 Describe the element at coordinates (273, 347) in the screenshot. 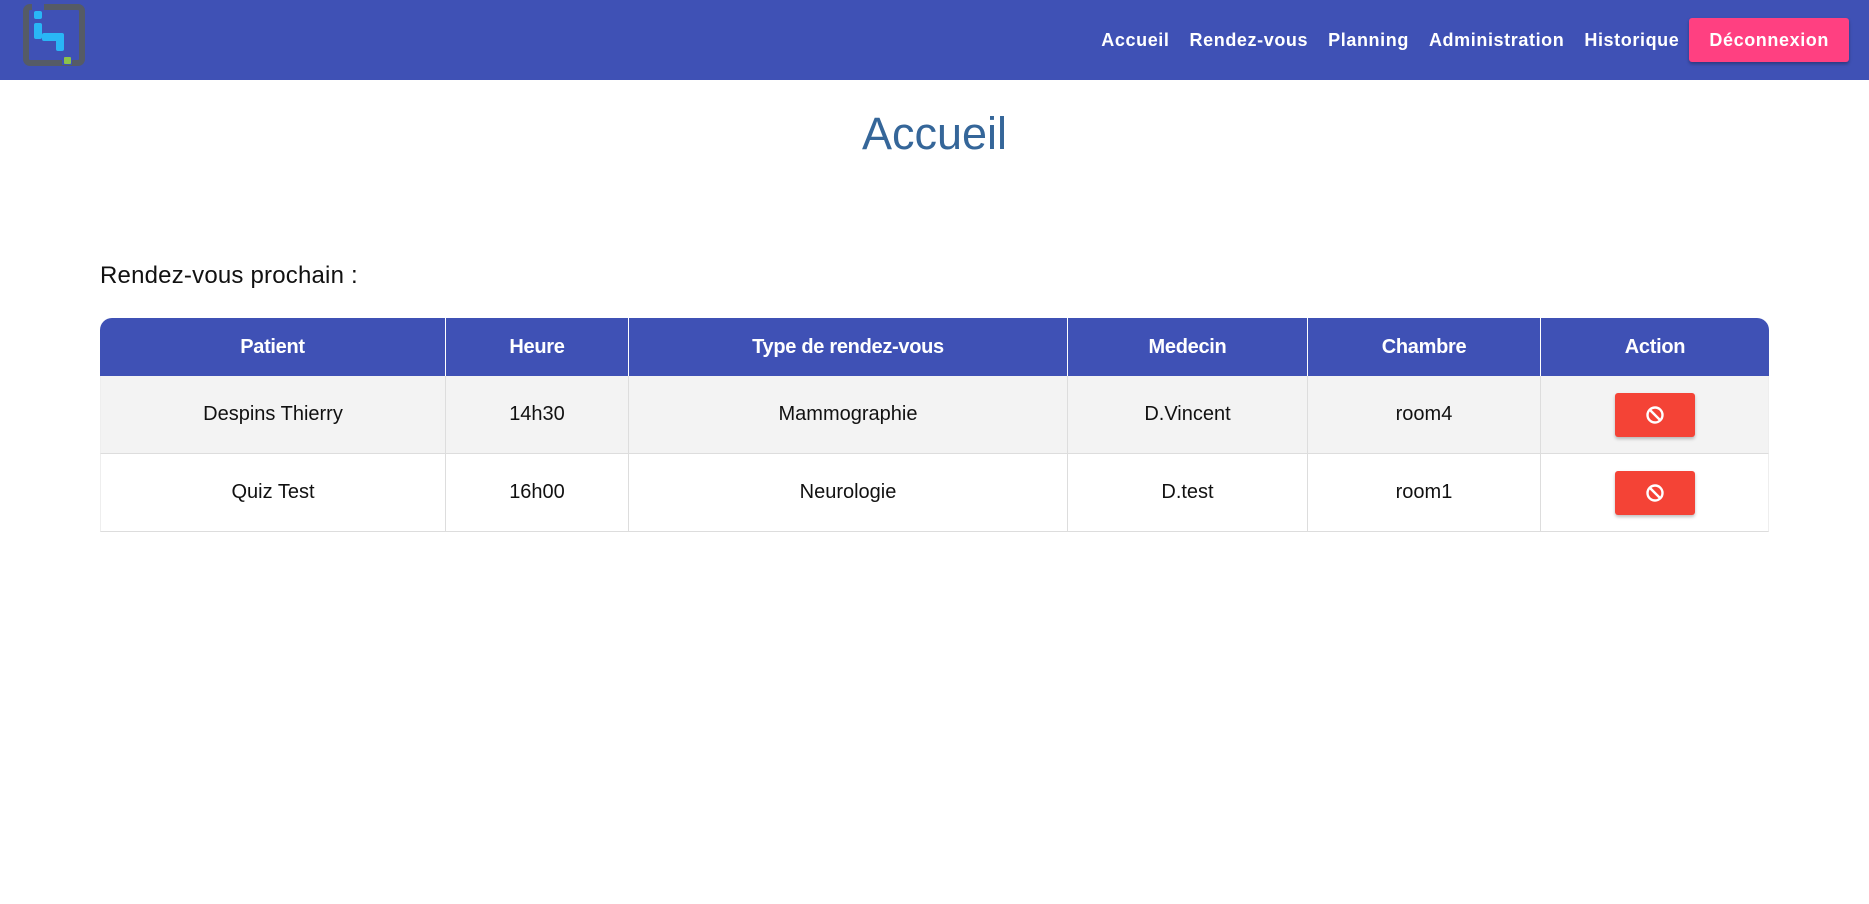

I see `column-header-patient: Patient` at that location.